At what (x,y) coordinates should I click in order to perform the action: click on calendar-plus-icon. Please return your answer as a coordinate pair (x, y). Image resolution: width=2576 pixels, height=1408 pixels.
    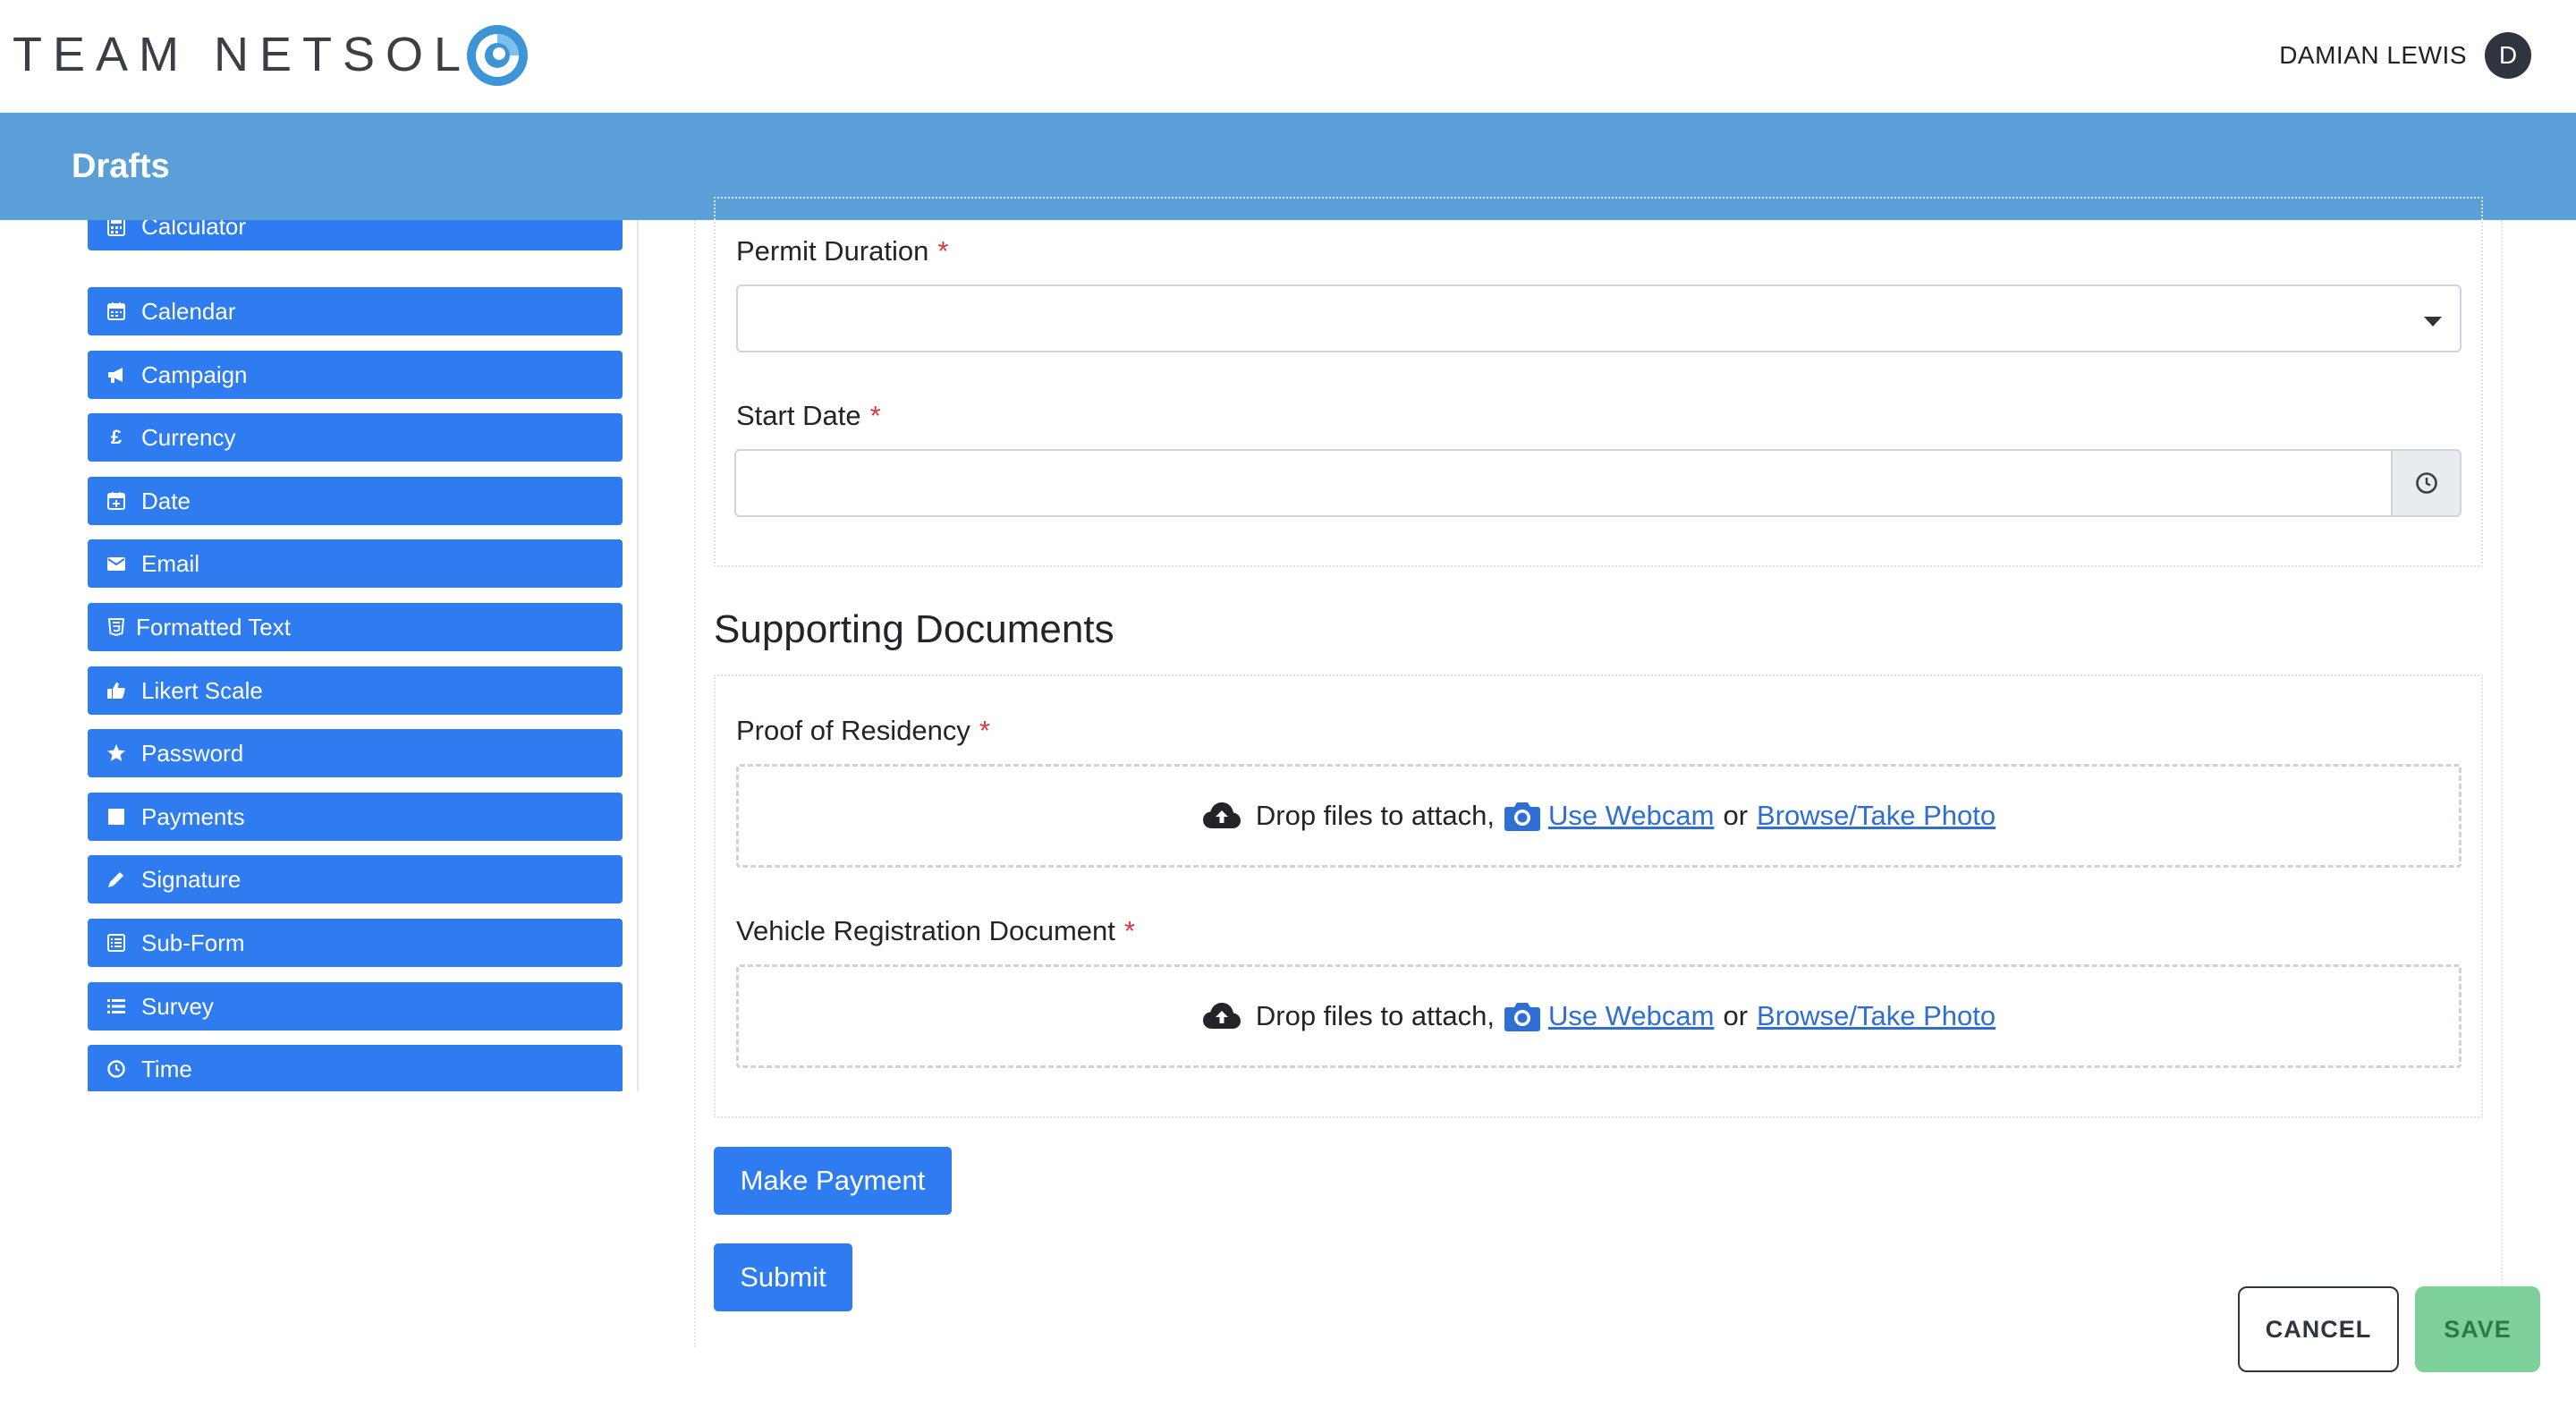
    Looking at the image, I should click on (116, 501).